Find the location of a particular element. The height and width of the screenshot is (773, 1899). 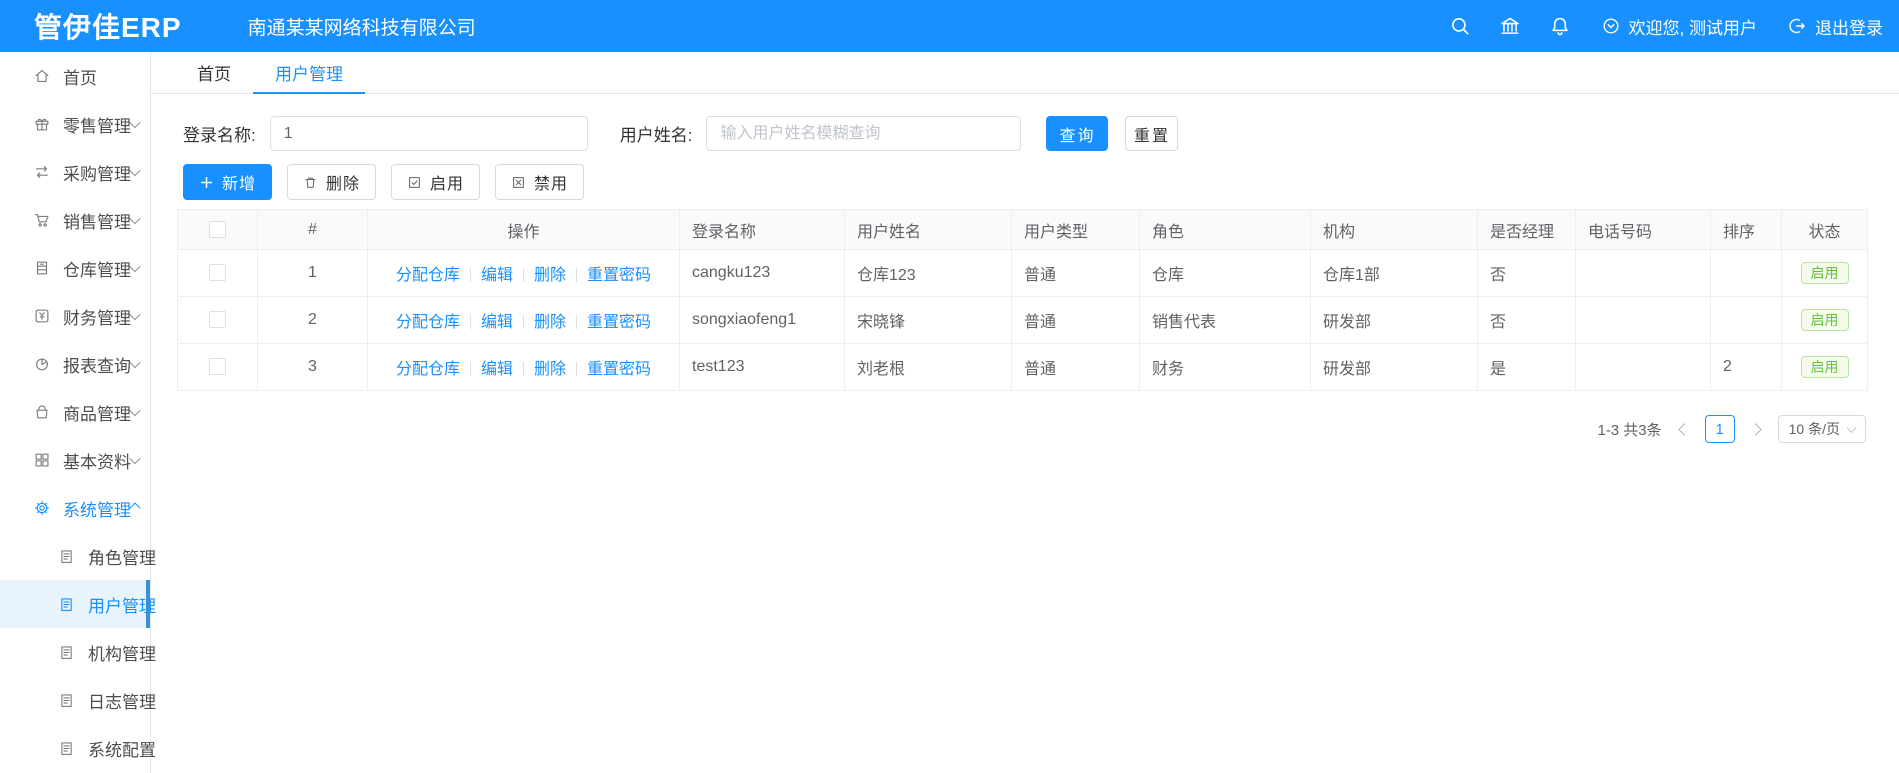

sidebar-item-label: 仓库管理 is located at coordinates (97, 270).